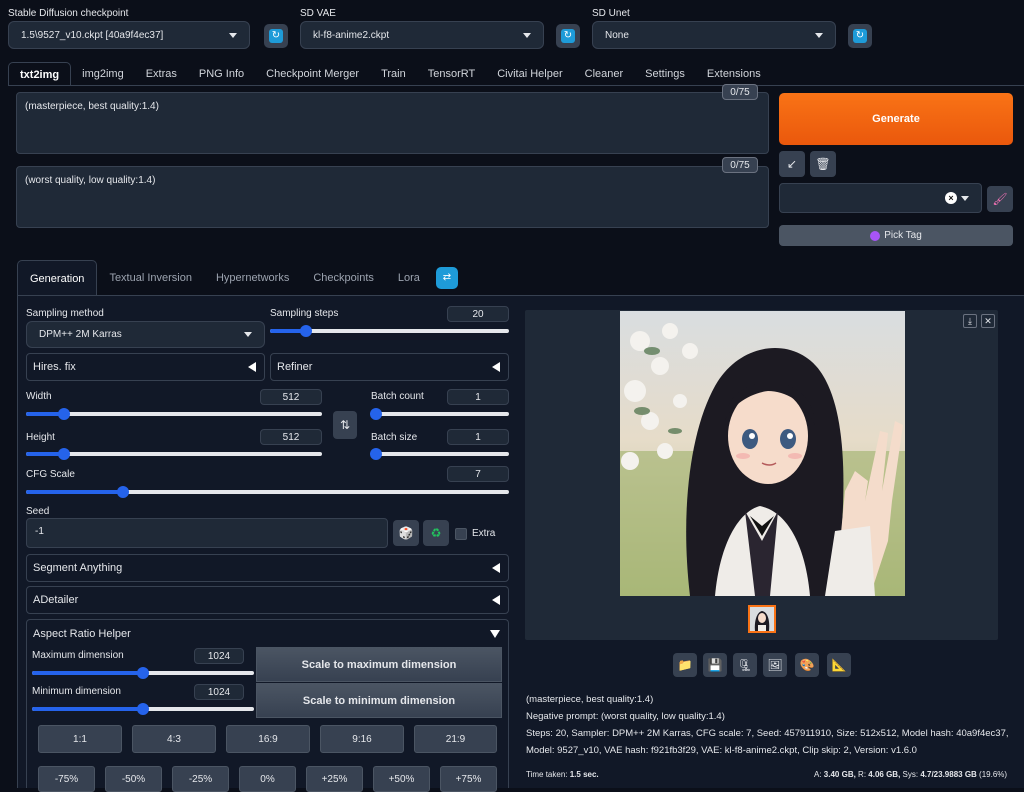 This screenshot has height=792, width=1024. I want to click on pick-tag-button: Pick Tag, so click(896, 235).